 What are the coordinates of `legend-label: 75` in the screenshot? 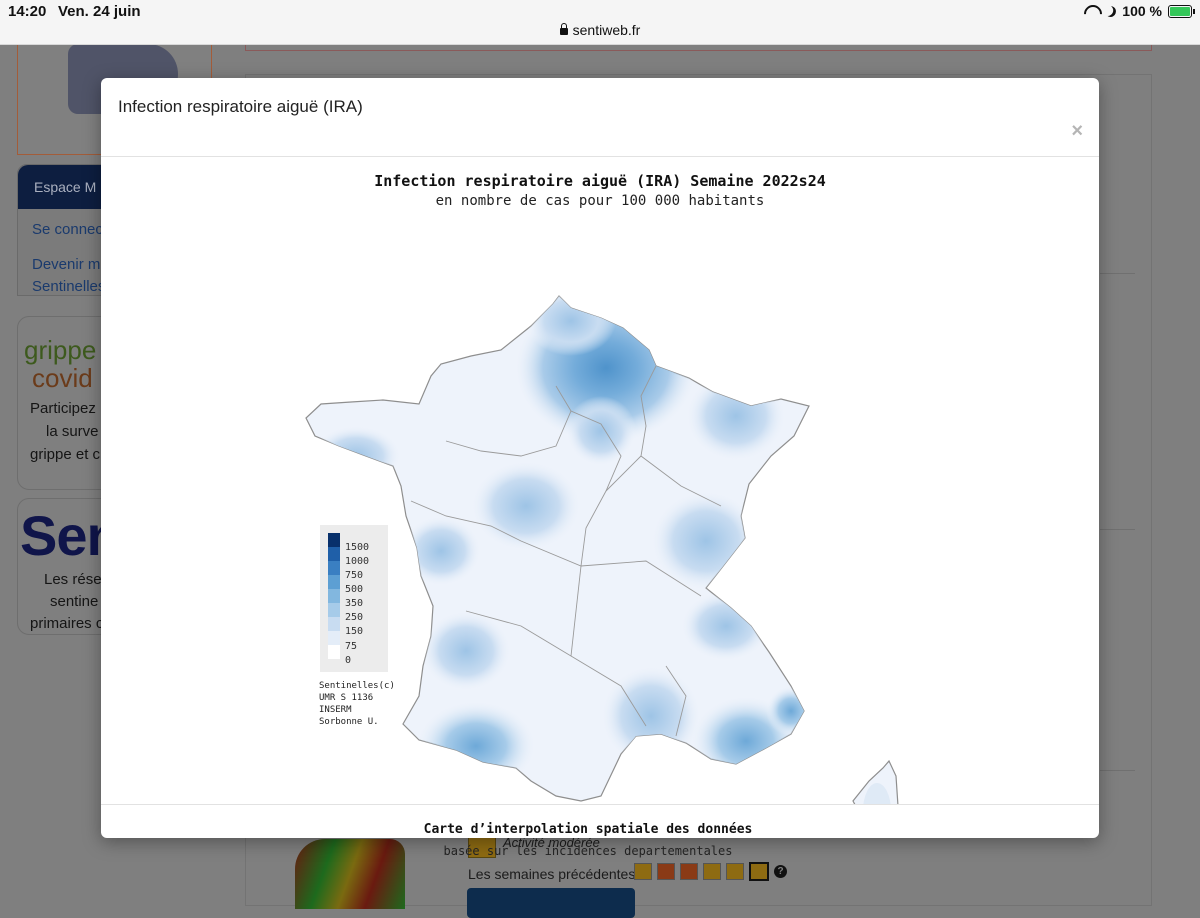 It's located at (351, 646).